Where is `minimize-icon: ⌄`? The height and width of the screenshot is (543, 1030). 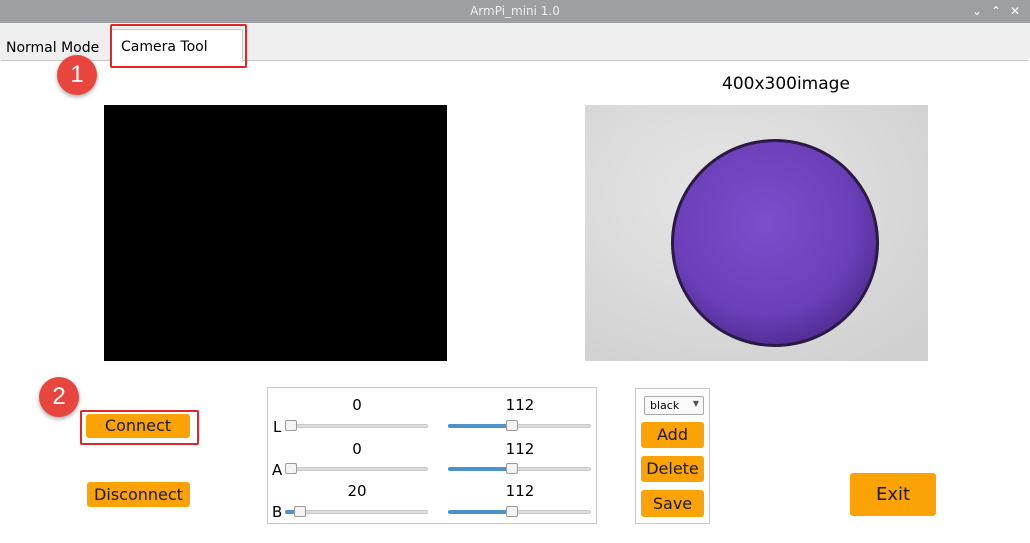
minimize-icon: ⌄ is located at coordinates (977, 11).